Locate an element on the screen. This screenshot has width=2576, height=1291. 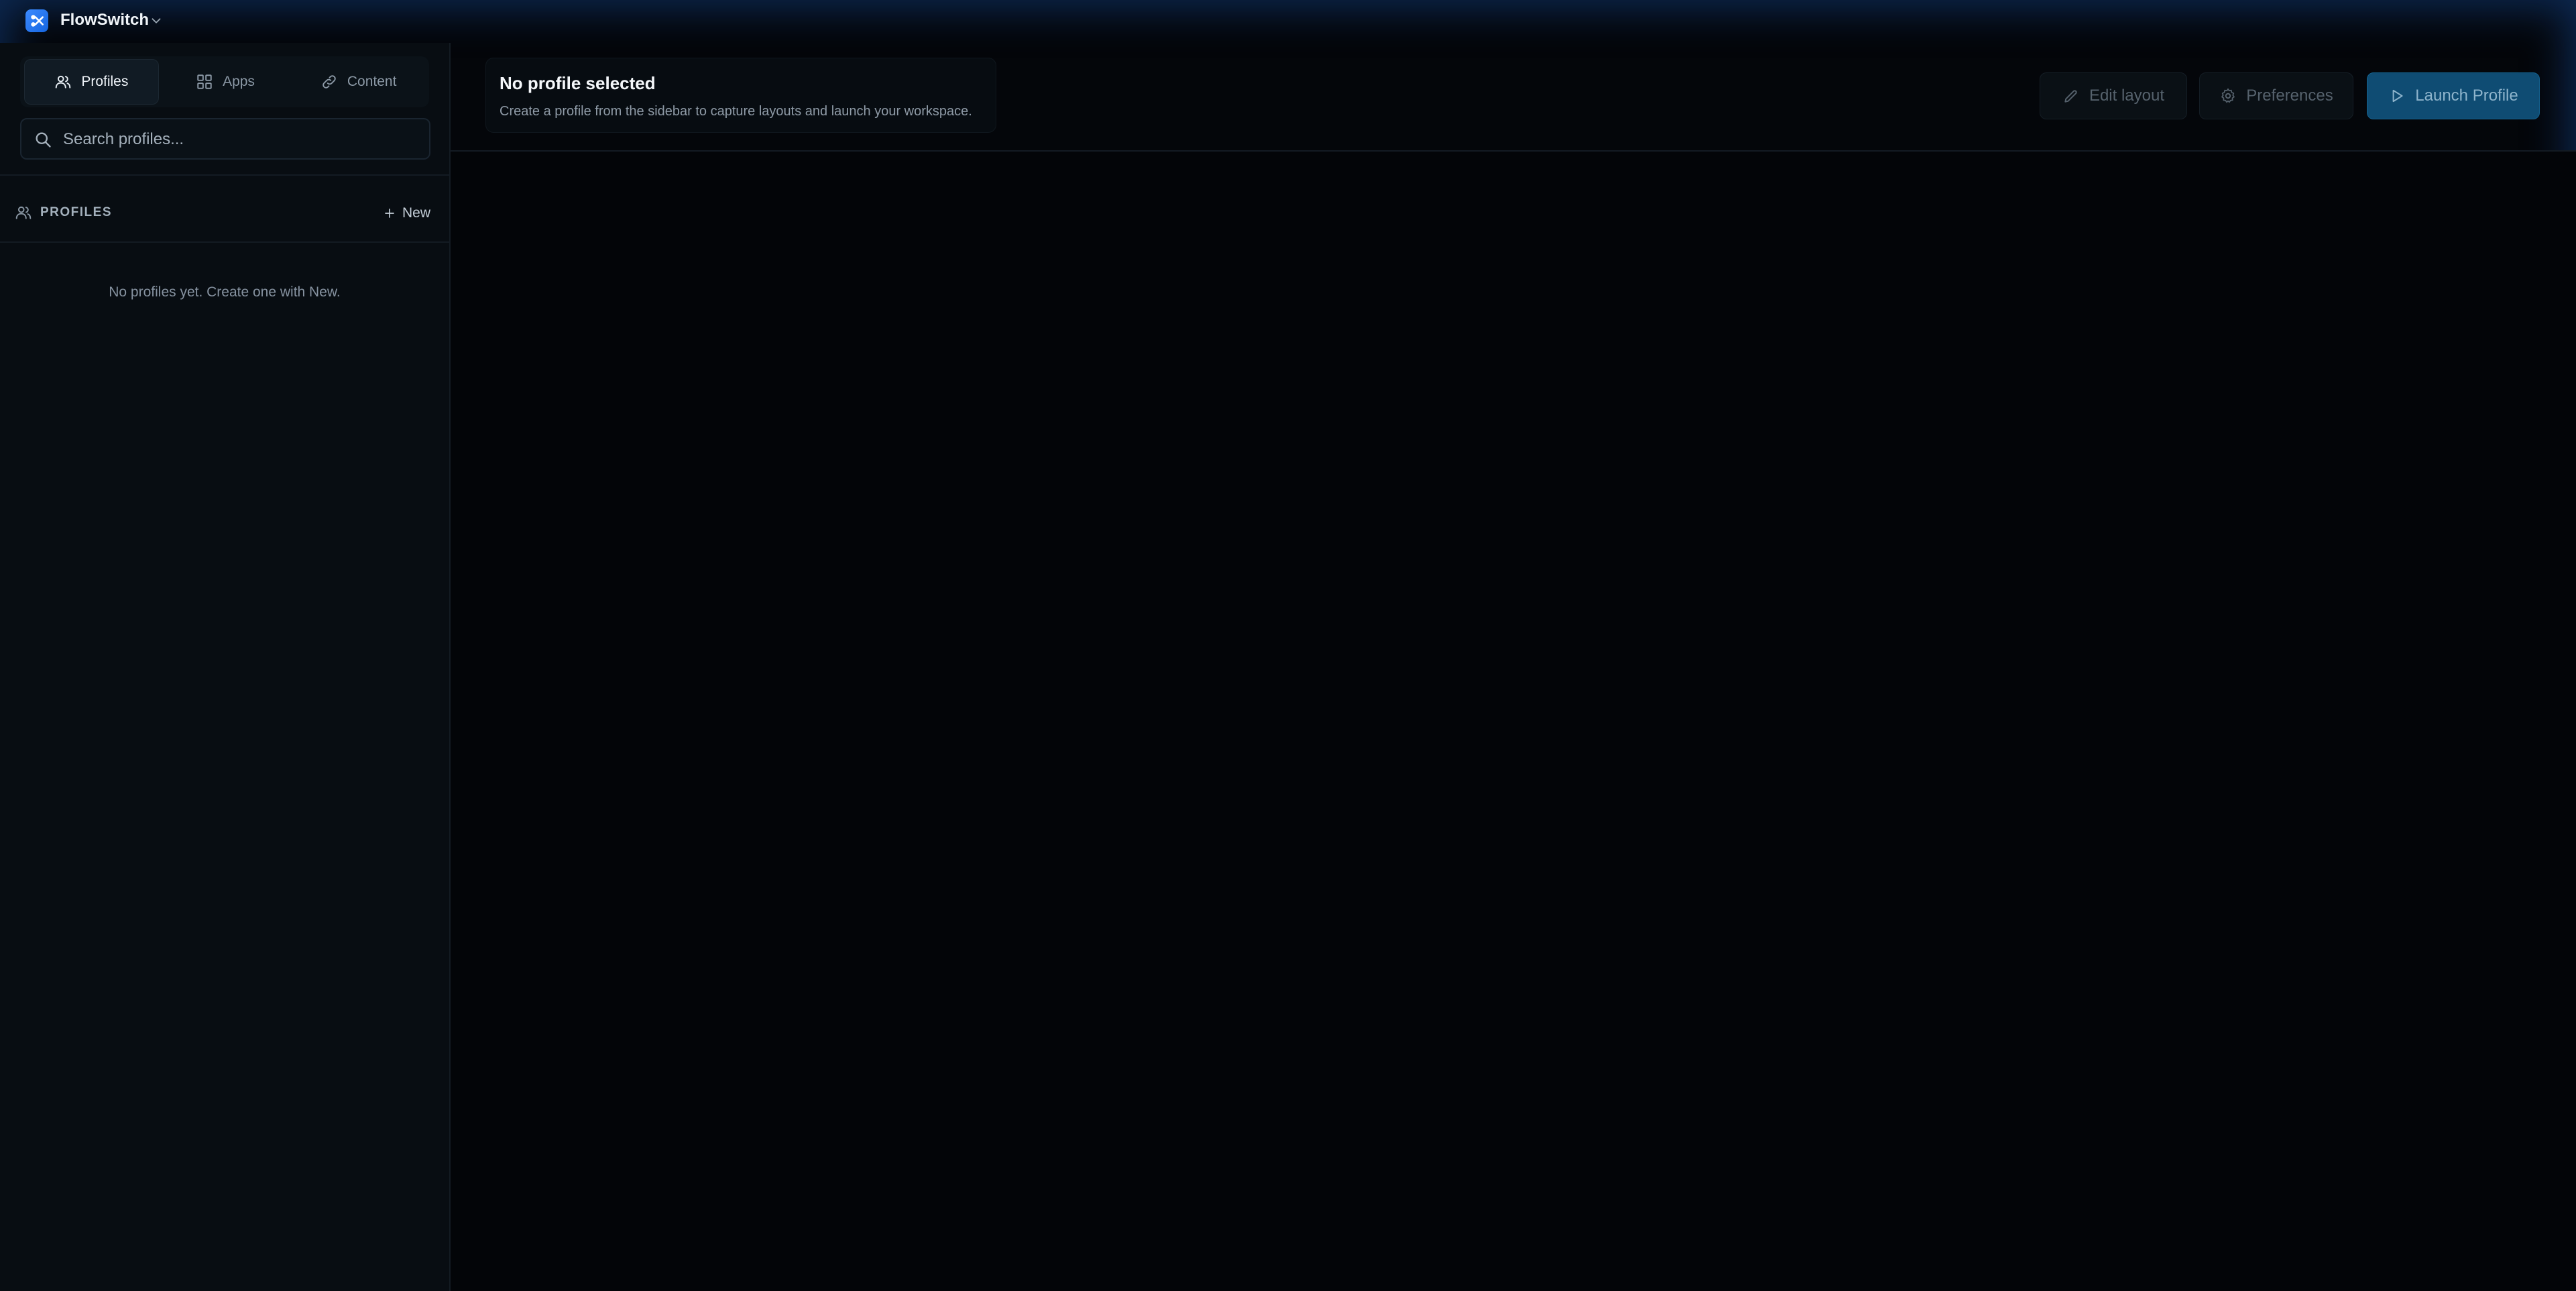
chevron-down-icon is located at coordinates (156, 20).